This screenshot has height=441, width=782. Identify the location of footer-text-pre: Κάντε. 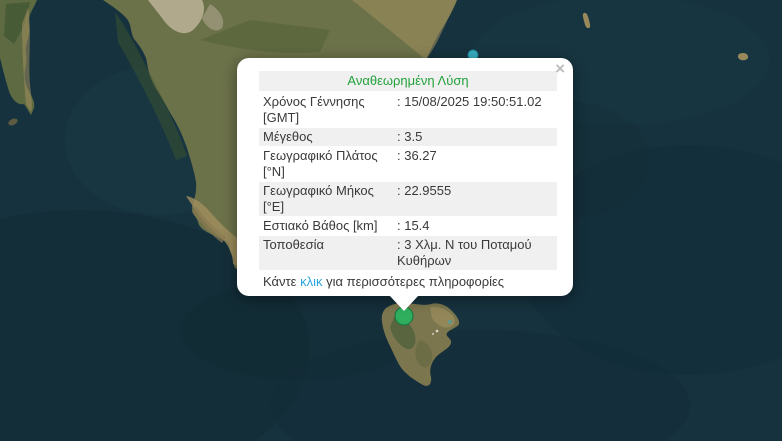
(282, 281).